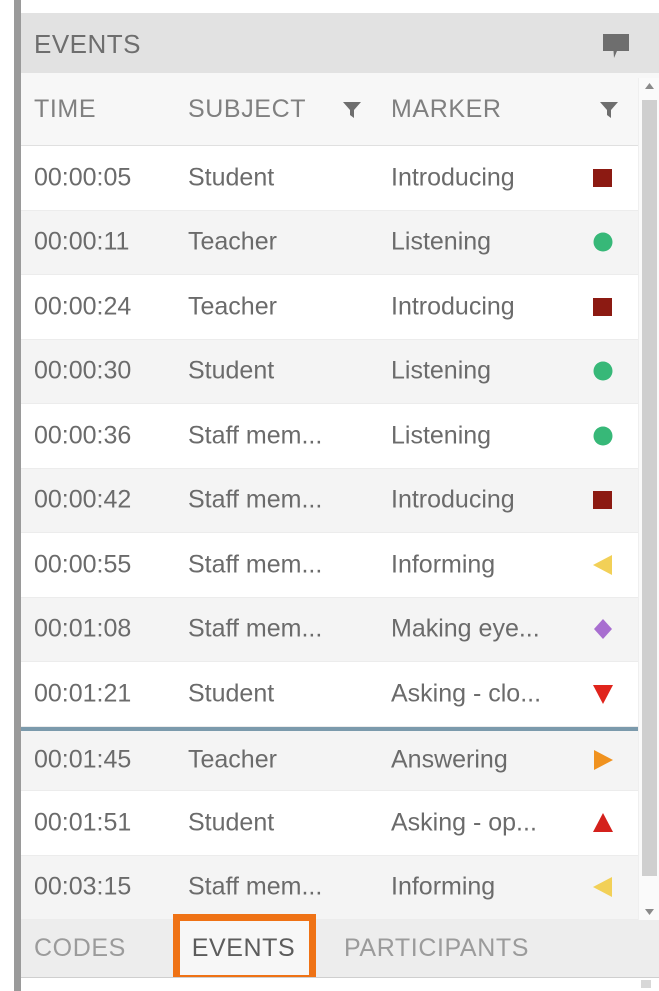 The width and height of the screenshot is (659, 991). What do you see at coordinates (83, 177) in the screenshot?
I see `cell-time: 00:00:05` at bounding box center [83, 177].